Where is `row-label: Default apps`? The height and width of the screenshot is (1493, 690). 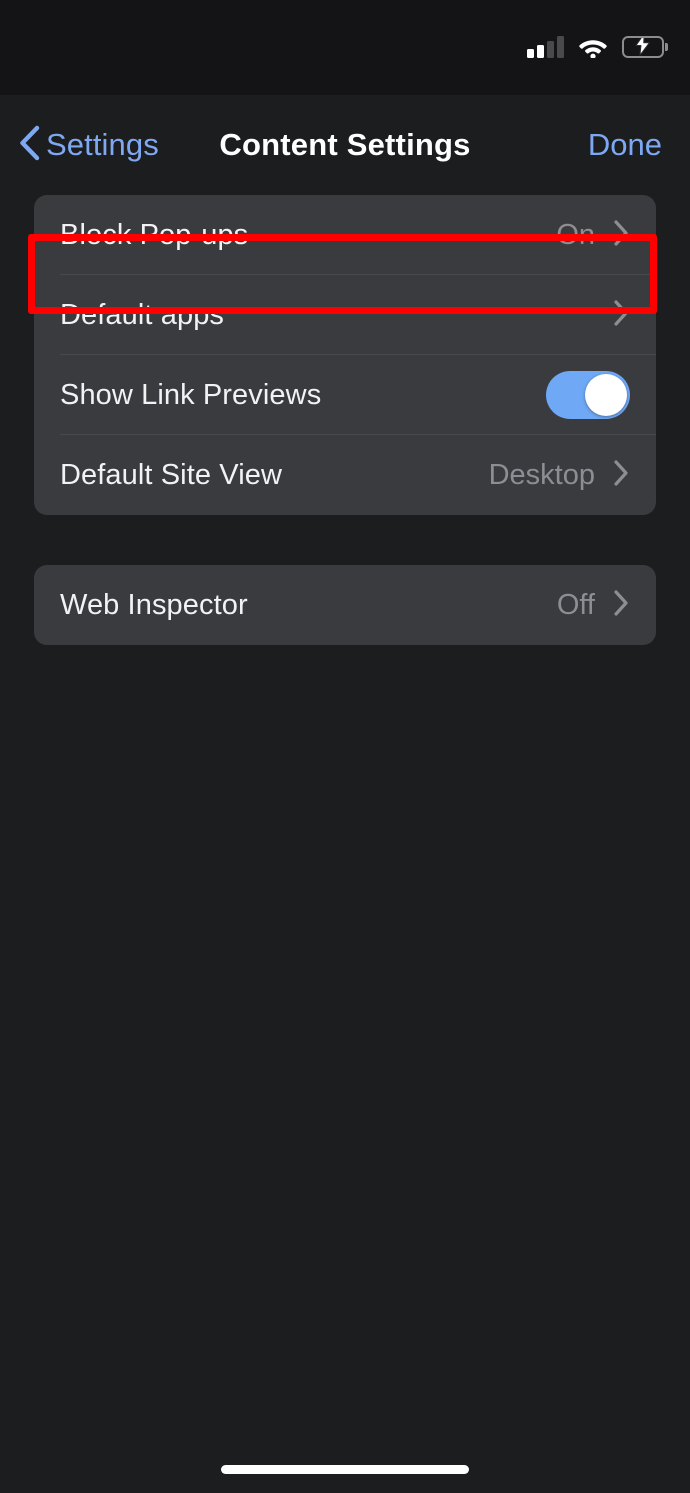 row-label: Default apps is located at coordinates (142, 314).